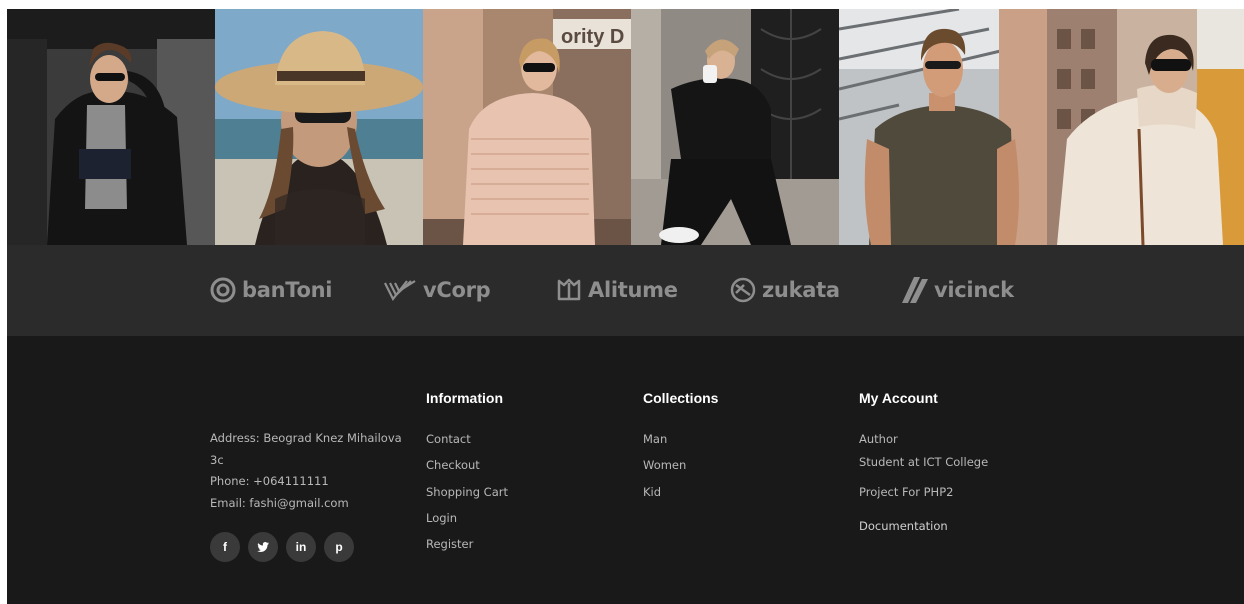 This screenshot has height=604, width=1244. I want to click on partner-logos-bar: banToni vCorp Alitume zukata vicinck, so click(625, 290).